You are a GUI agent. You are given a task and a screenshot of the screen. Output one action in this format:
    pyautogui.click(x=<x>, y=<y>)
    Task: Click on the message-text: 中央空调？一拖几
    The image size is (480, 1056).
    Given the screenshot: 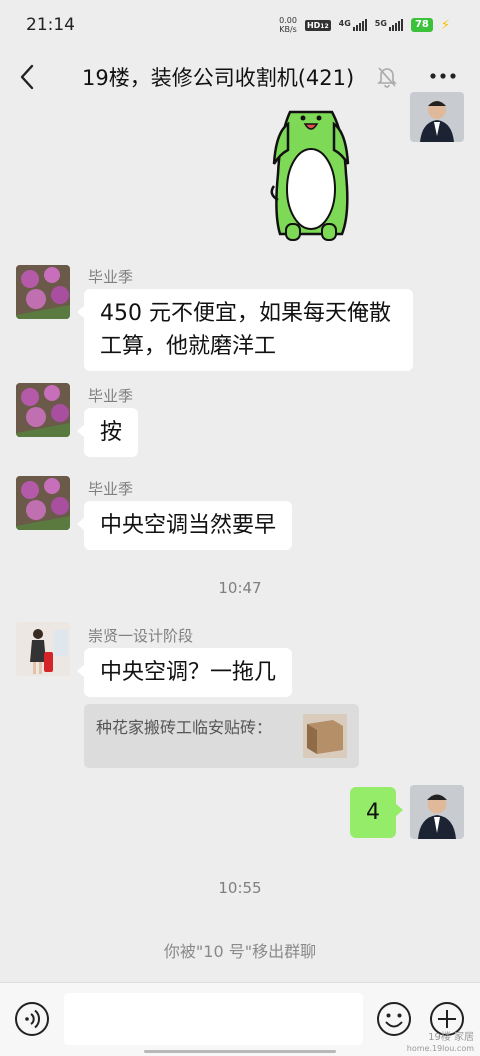 What is the action you would take?
    pyautogui.click(x=188, y=672)
    